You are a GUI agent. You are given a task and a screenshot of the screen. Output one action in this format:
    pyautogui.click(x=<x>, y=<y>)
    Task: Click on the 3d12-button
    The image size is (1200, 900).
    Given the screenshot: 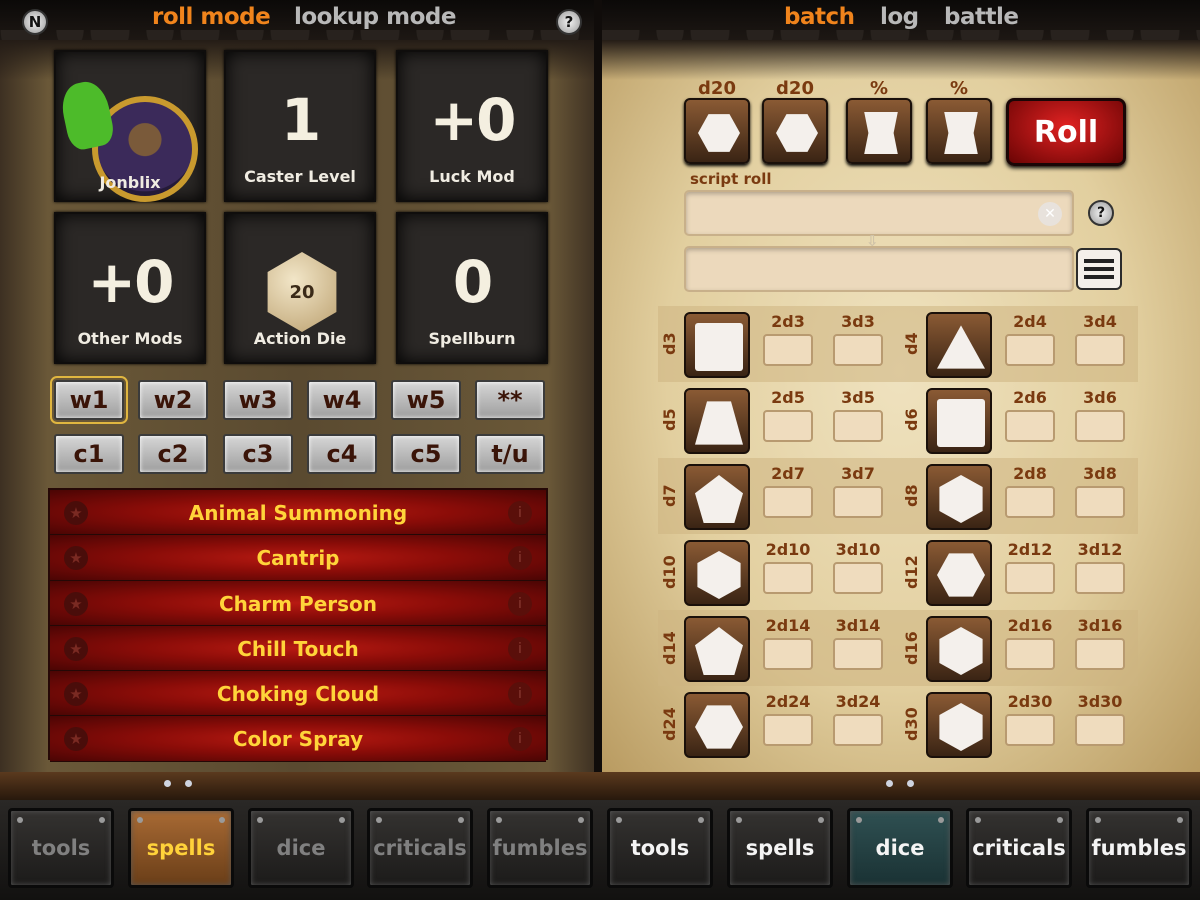 What is the action you would take?
    pyautogui.click(x=1100, y=578)
    